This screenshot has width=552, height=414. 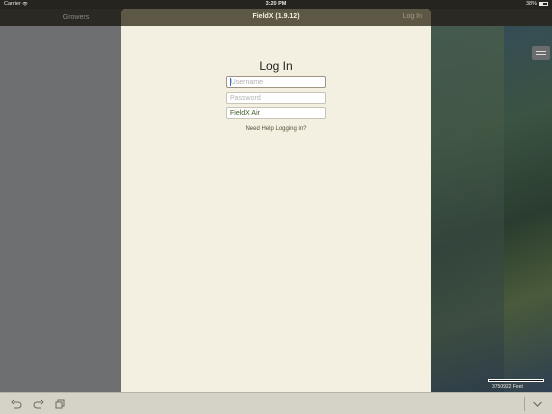 I want to click on header-login-button: Log In, so click(x=412, y=16).